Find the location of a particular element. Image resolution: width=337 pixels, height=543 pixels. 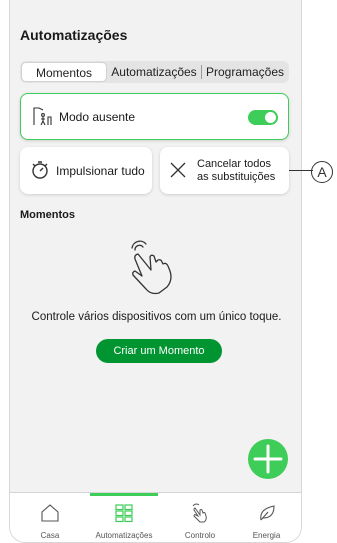

nav-item-casa: Casa is located at coordinates (50, 517).